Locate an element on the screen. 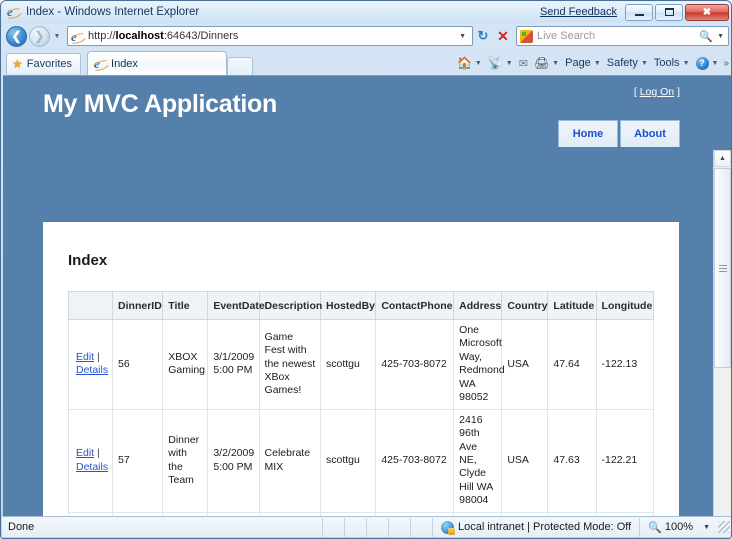 The image size is (732, 539). home-icon: 🏠 is located at coordinates (464, 63).